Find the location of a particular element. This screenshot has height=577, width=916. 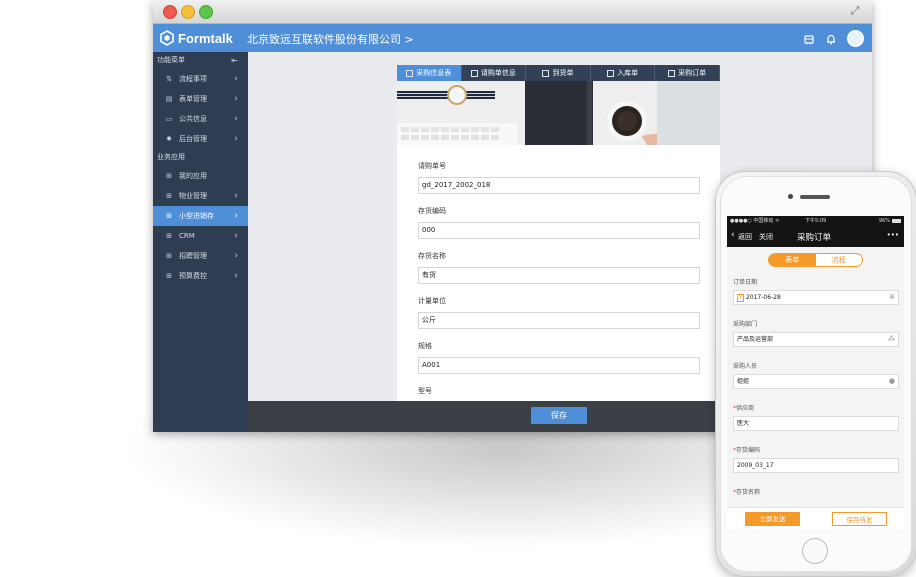

tab-arrival: 到货单 is located at coordinates (558, 73).